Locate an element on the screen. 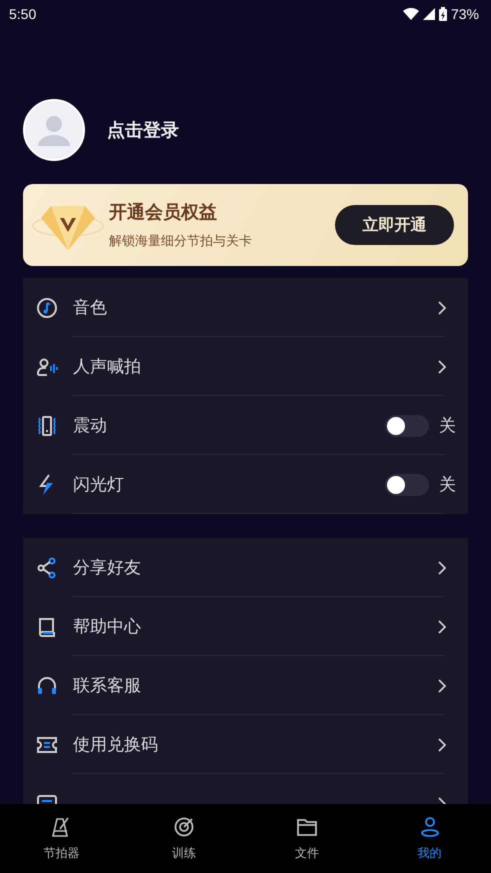 This screenshot has width=491, height=873. battery-icon is located at coordinates (442, 14).